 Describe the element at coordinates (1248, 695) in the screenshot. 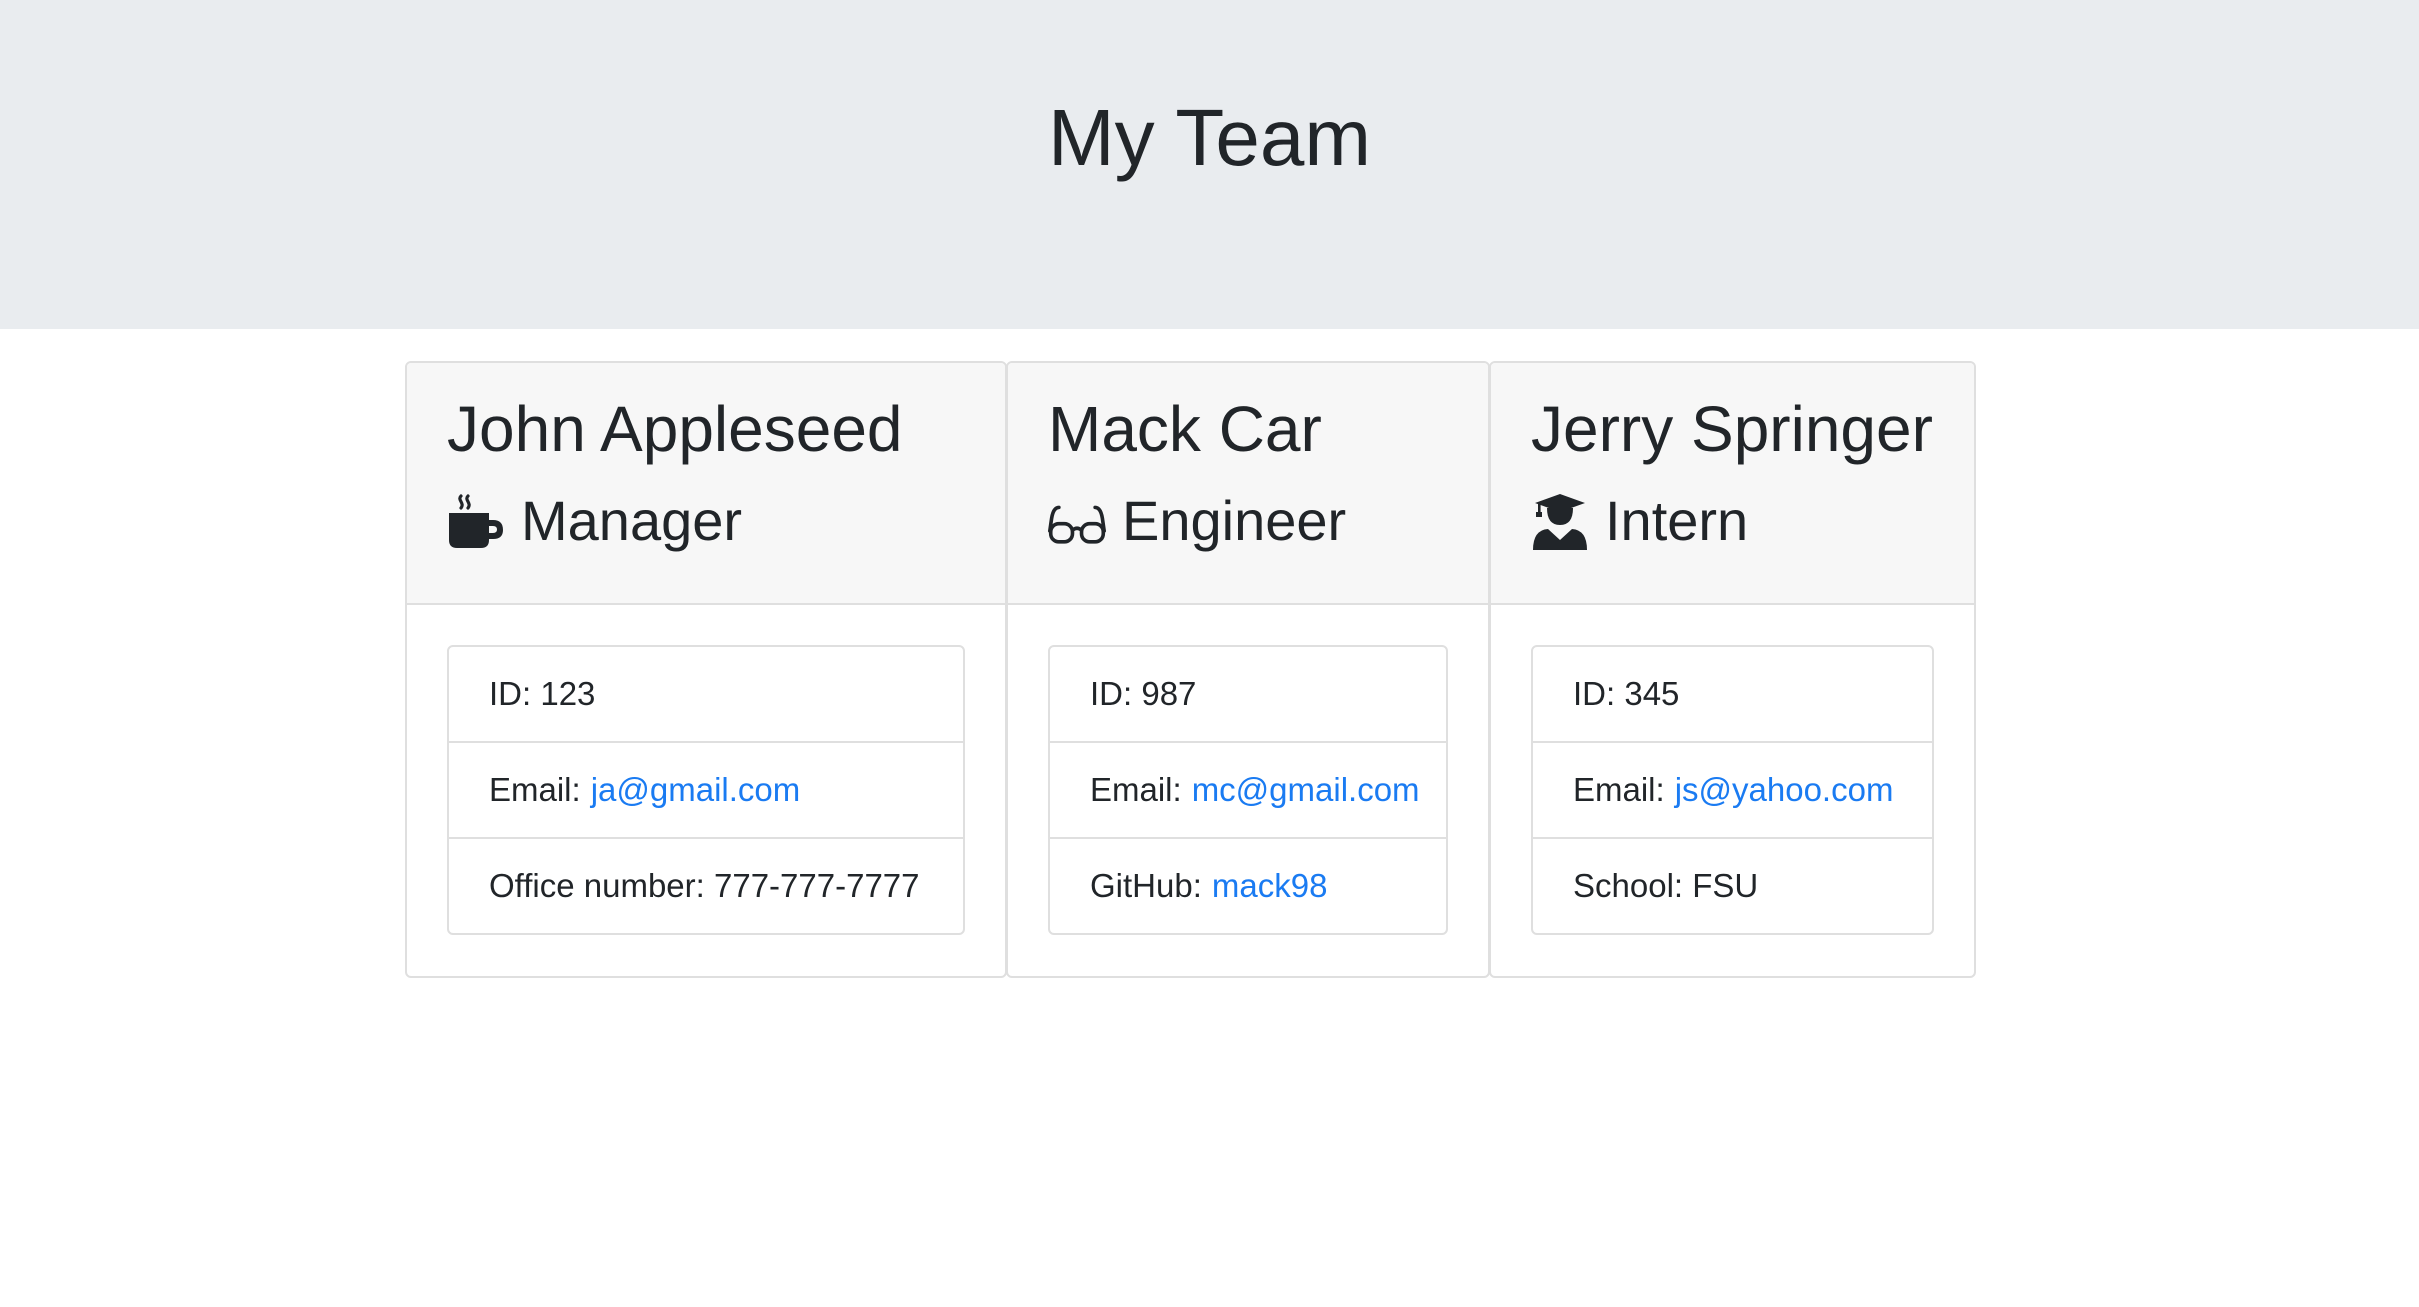

I see `id-item: ID: 987` at that location.